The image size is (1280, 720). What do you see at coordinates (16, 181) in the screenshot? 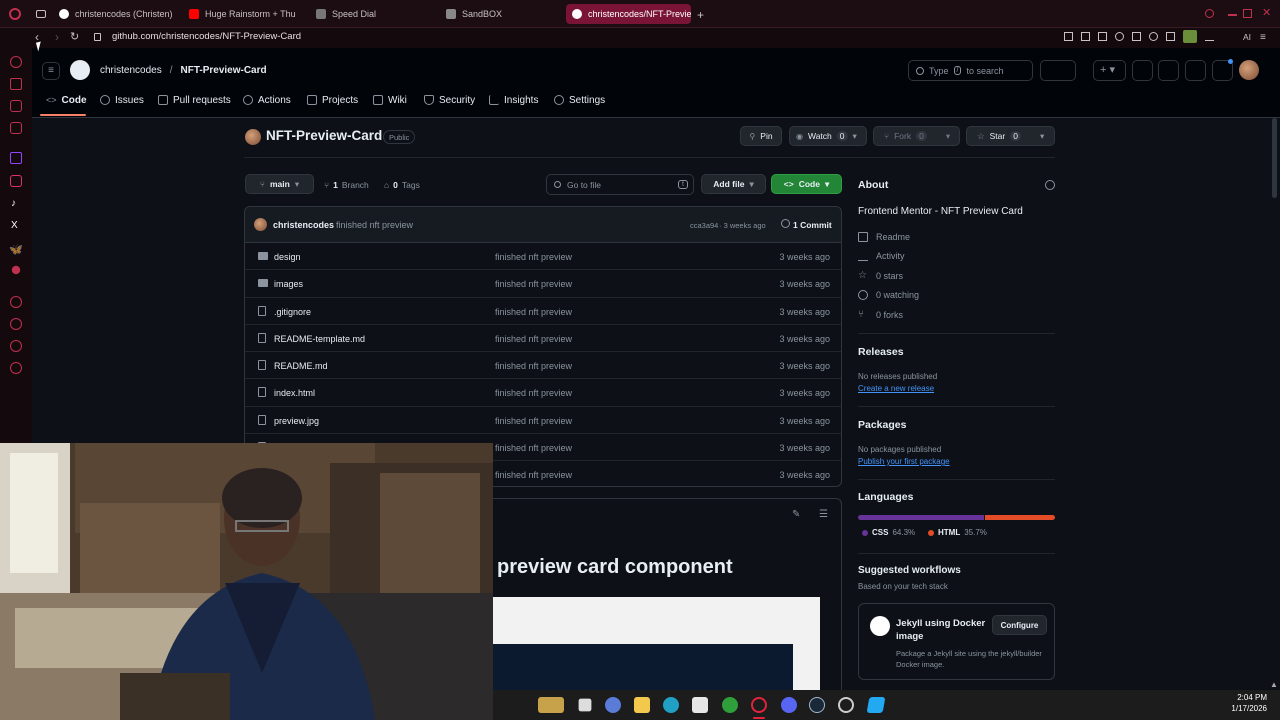
I see `instagram-icon` at bounding box center [16, 181].